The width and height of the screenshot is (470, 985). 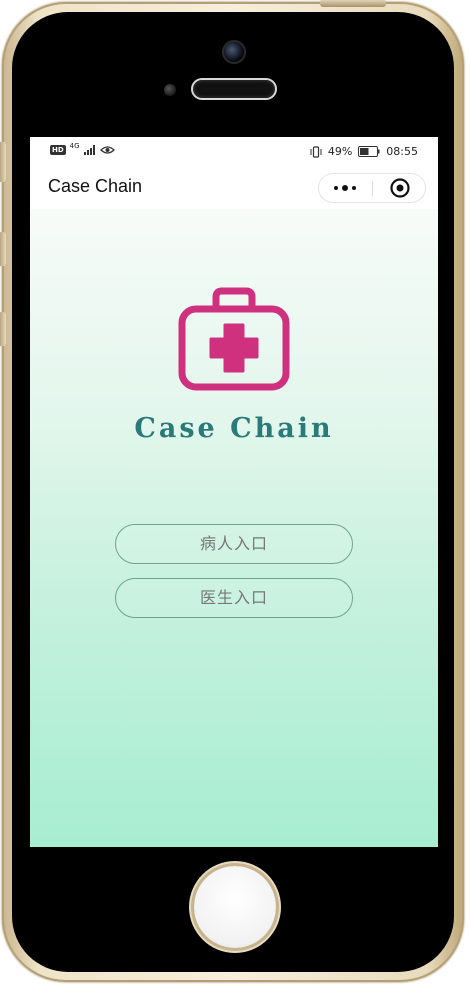 I want to click on hd-badge: HD, so click(x=58, y=150).